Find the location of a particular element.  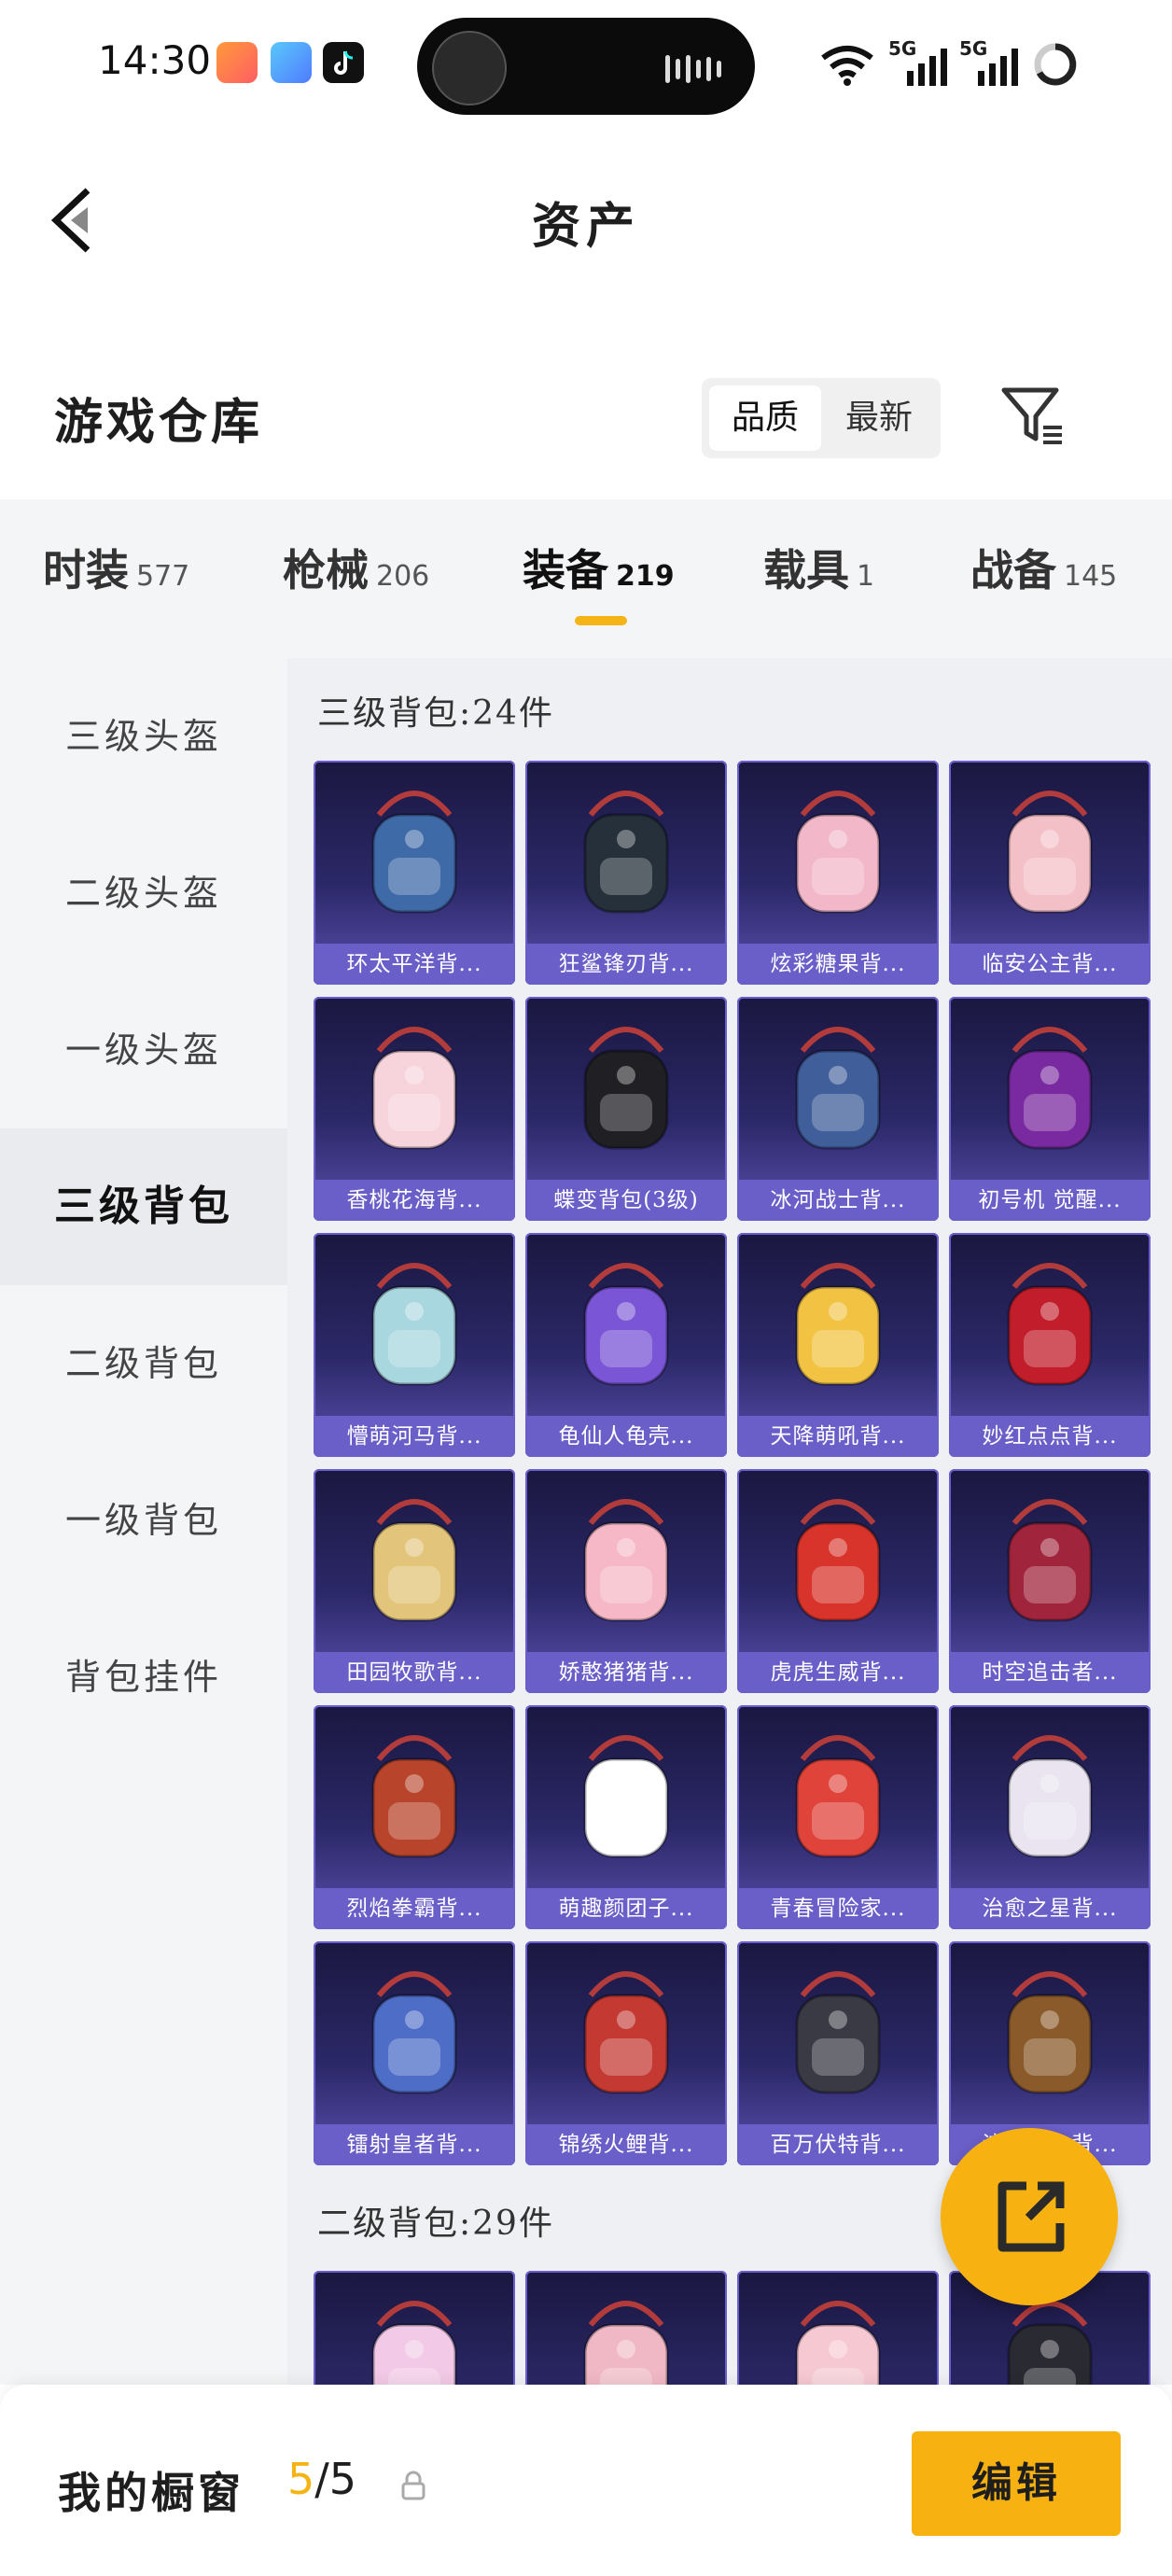

tab-firearms: 枪械 206 is located at coordinates (356, 567).